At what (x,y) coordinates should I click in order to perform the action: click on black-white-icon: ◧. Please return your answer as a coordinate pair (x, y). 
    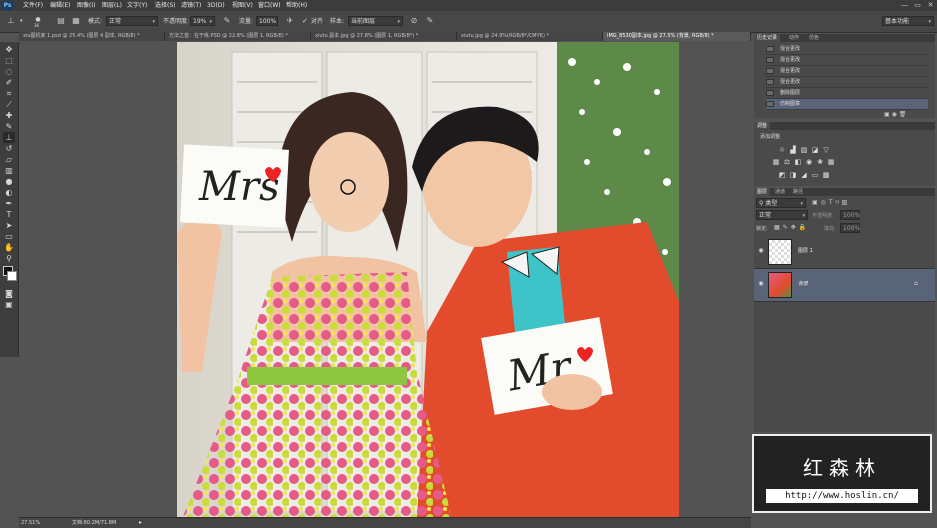
    Looking at the image, I should click on (798, 162).